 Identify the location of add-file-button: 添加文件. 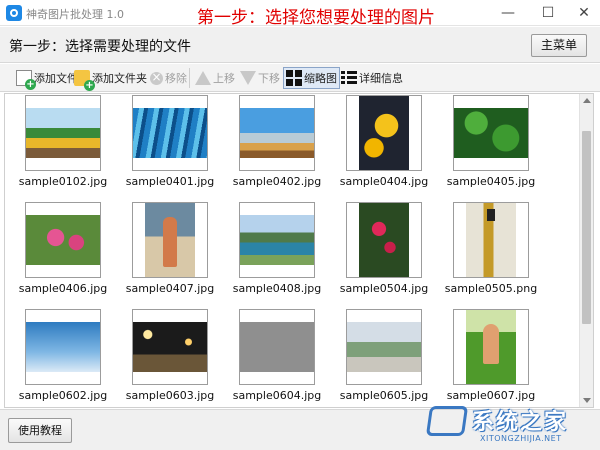
(47, 78).